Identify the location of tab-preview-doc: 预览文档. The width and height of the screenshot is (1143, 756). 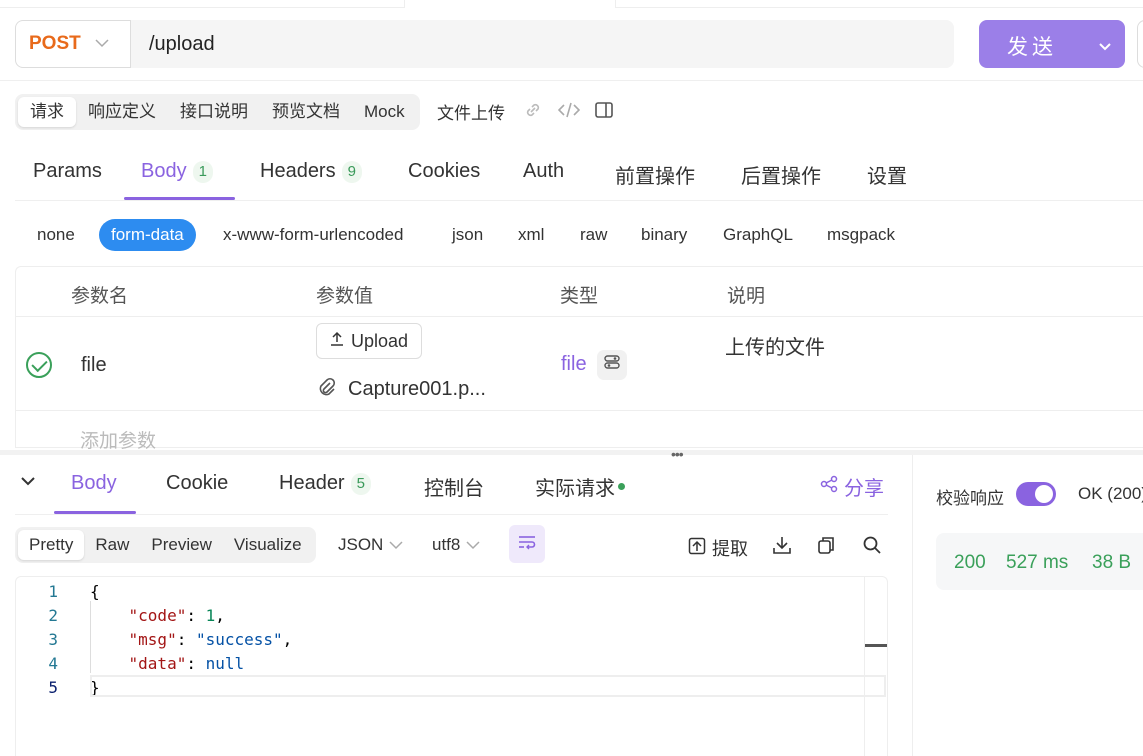
(306, 112).